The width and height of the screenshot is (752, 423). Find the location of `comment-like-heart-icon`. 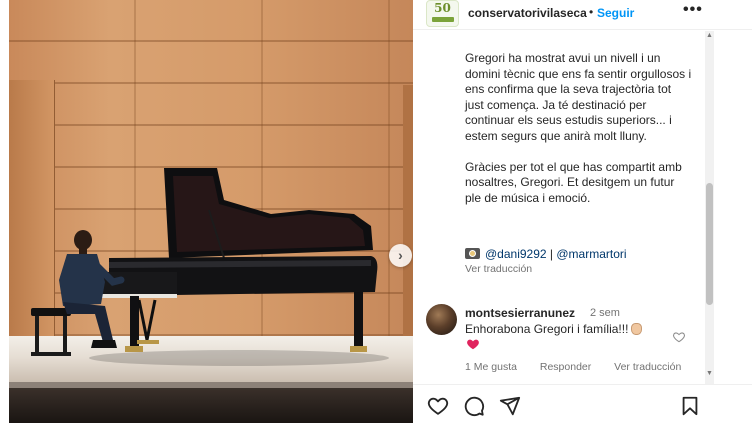

comment-like-heart-icon is located at coordinates (679, 337).